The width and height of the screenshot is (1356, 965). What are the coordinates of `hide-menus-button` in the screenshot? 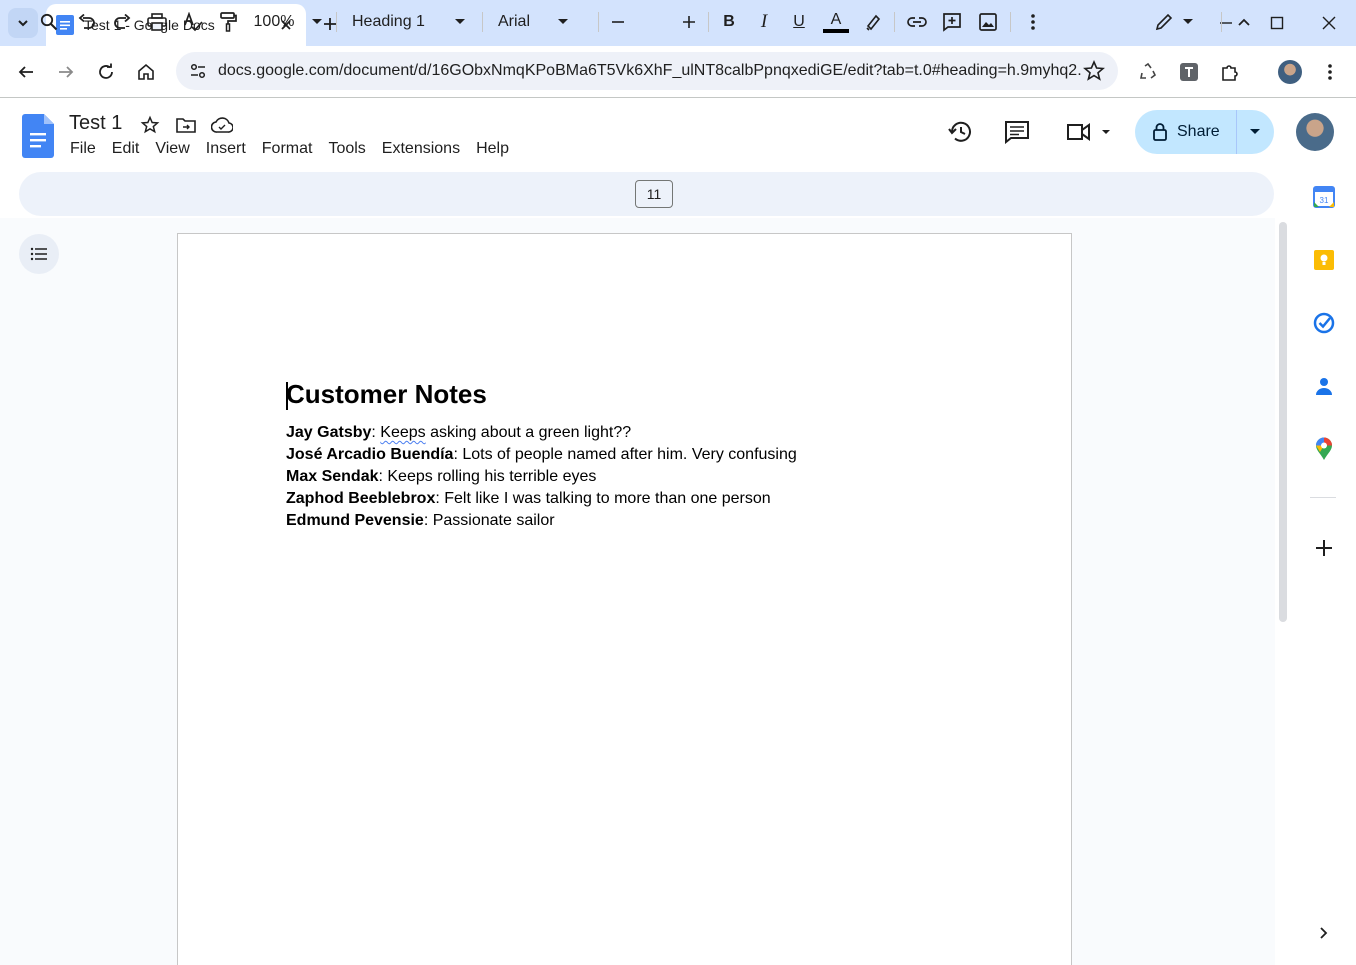 It's located at (1244, 22).